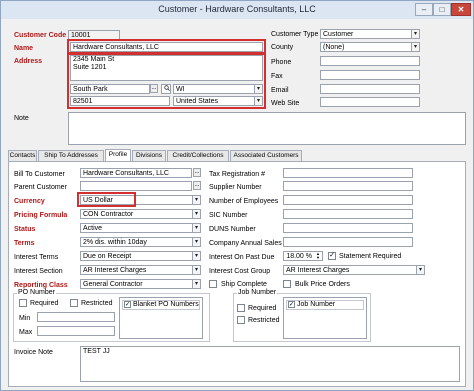 The height and width of the screenshot is (391, 474). Describe the element at coordinates (334, 47) in the screenshot. I see `county-value: (None)` at that location.